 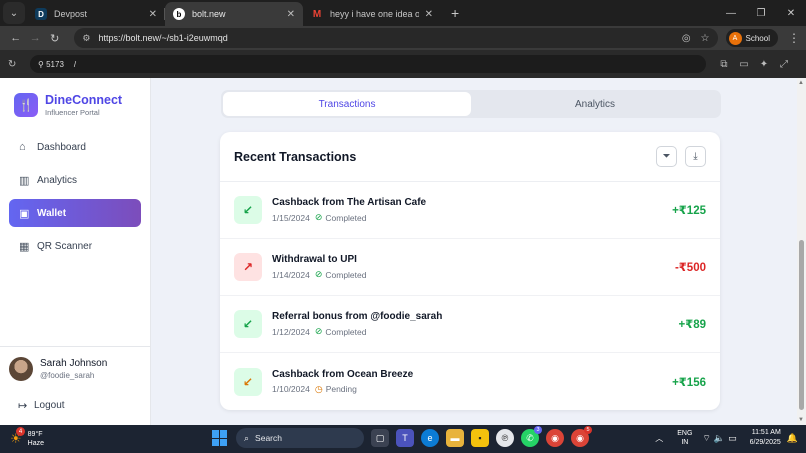 I want to click on clock: 11:51 AM 6/29/2025, so click(x=765, y=438).